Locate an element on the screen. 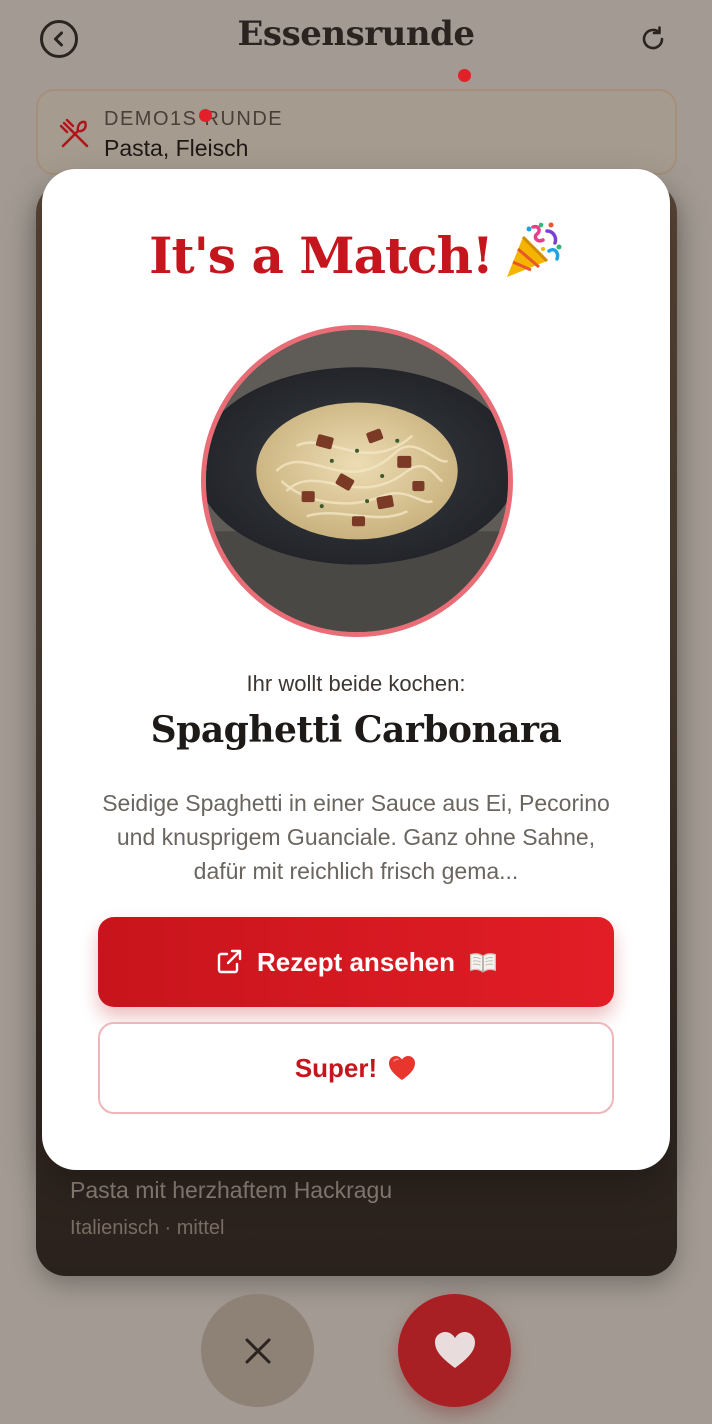  recipe-card-subtitle: Pasta mit herzhaftem Hackragu is located at coordinates (231, 1190).